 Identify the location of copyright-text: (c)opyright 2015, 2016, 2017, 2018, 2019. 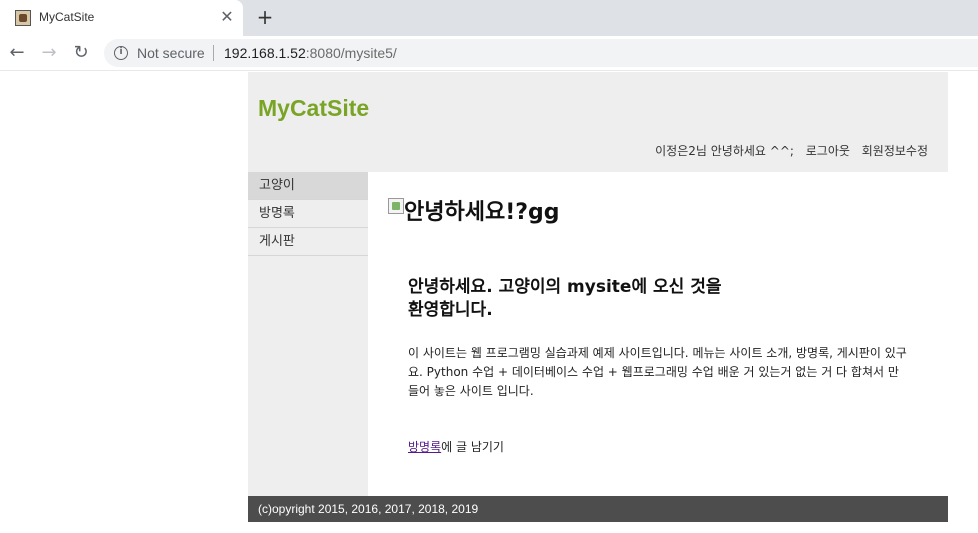
(368, 509).